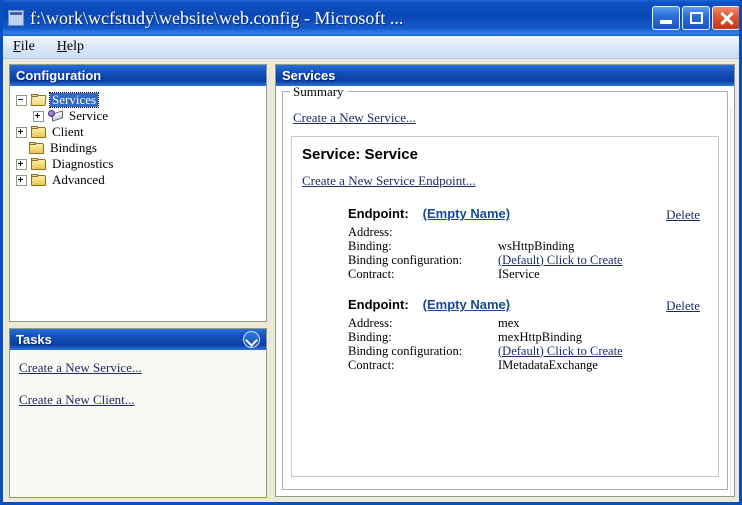 The height and width of the screenshot is (505, 742). I want to click on scroll-gutter, so click(732, 301).